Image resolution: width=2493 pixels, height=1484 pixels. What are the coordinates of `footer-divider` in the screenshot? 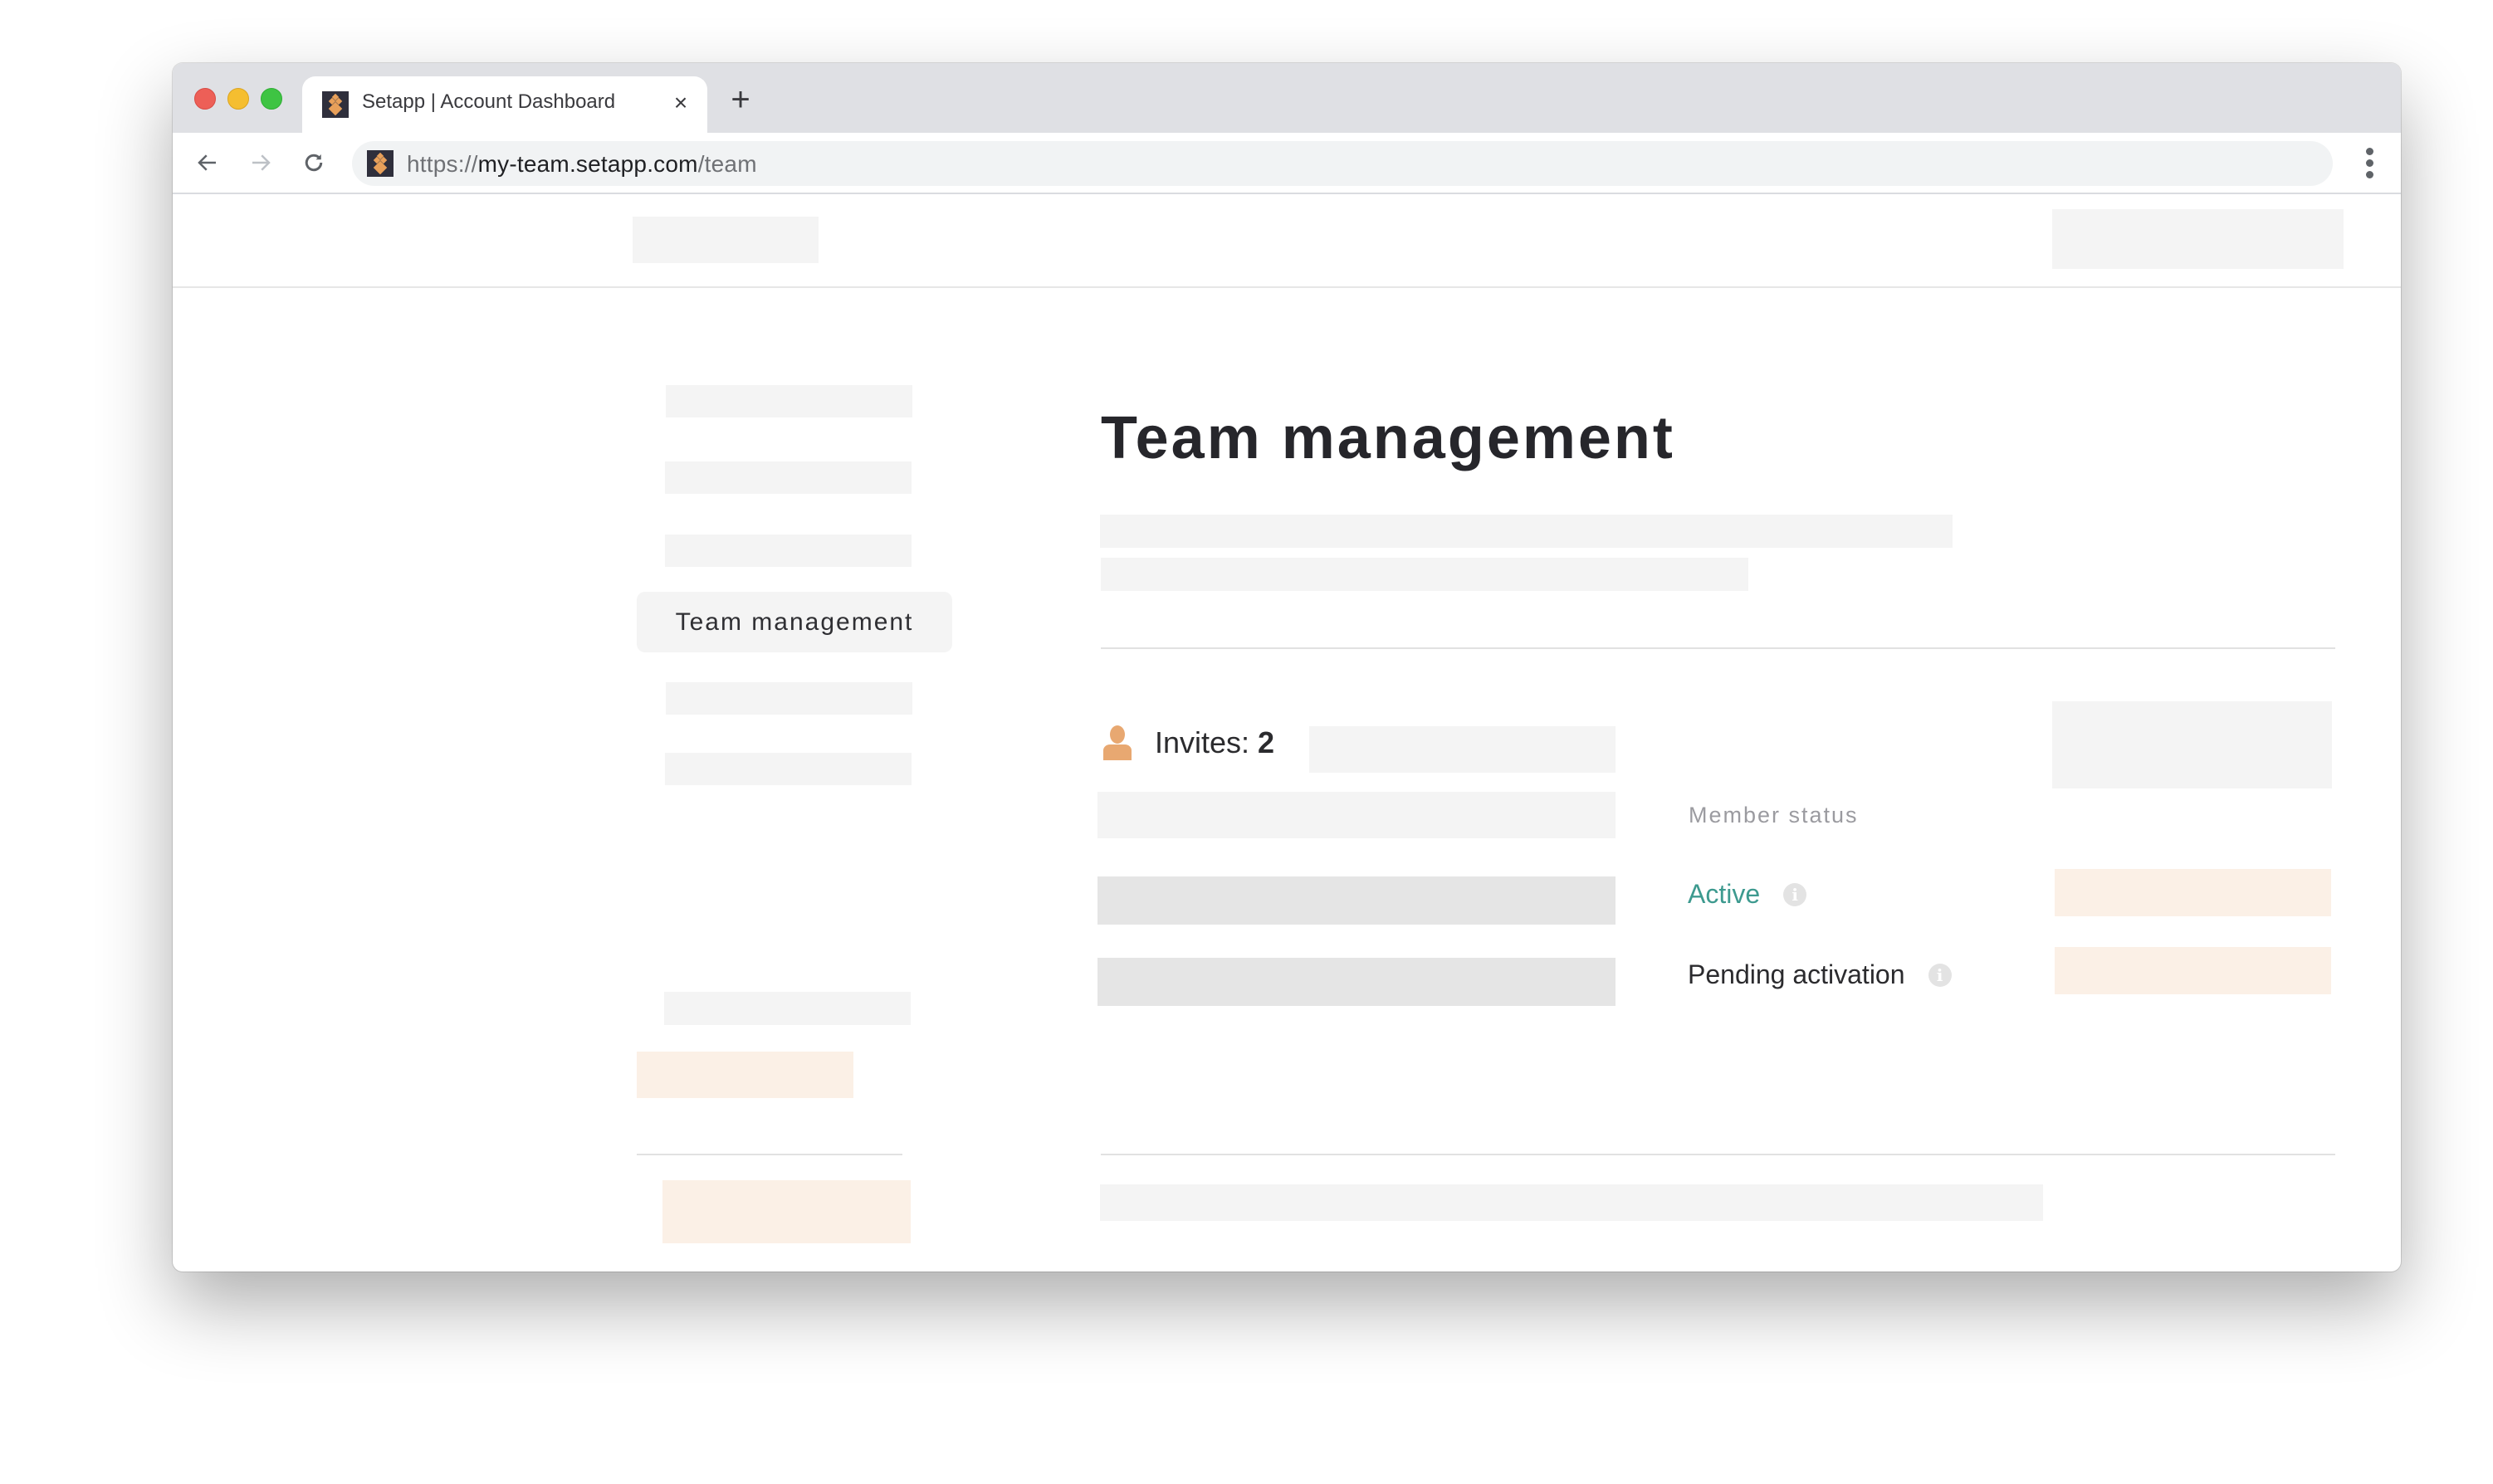 It's located at (1718, 1154).